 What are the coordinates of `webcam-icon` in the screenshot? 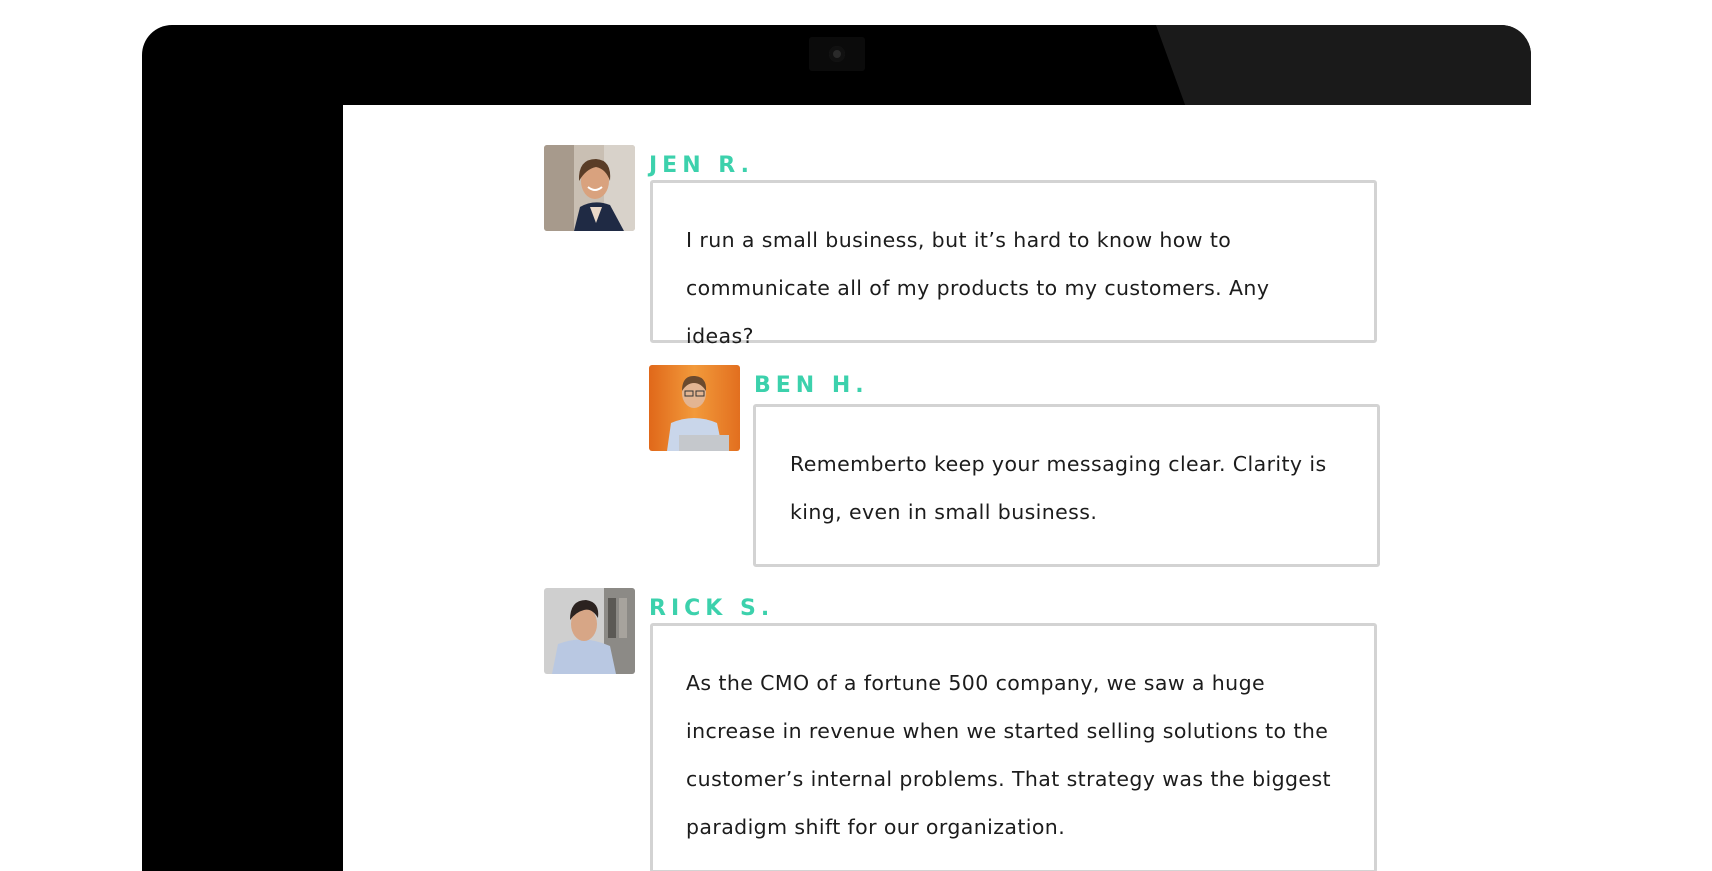 It's located at (837, 54).